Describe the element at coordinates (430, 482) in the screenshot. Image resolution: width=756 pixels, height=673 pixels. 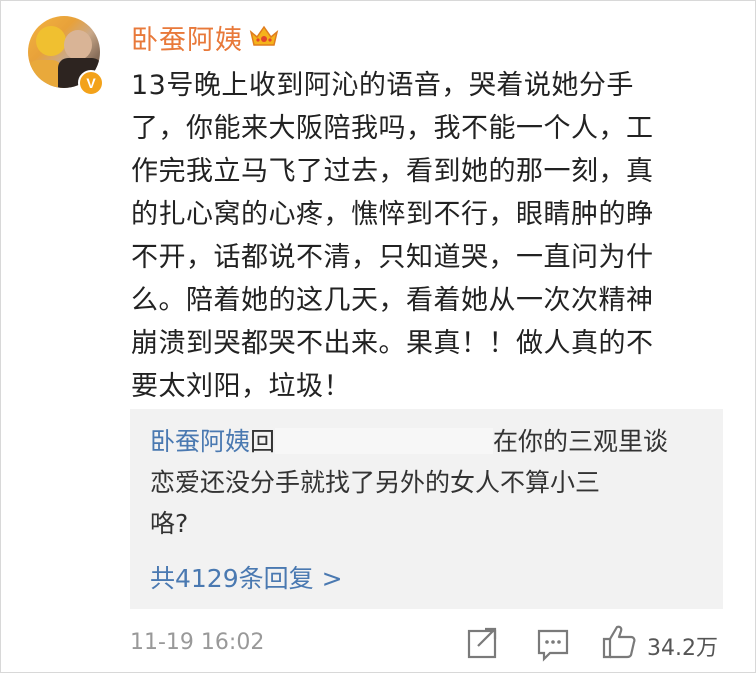
I see `reply-text: 卧蚕阿姨回 在你的三观里谈 恋爱还没分手就找了另外的女人不算小三 咯?` at that location.